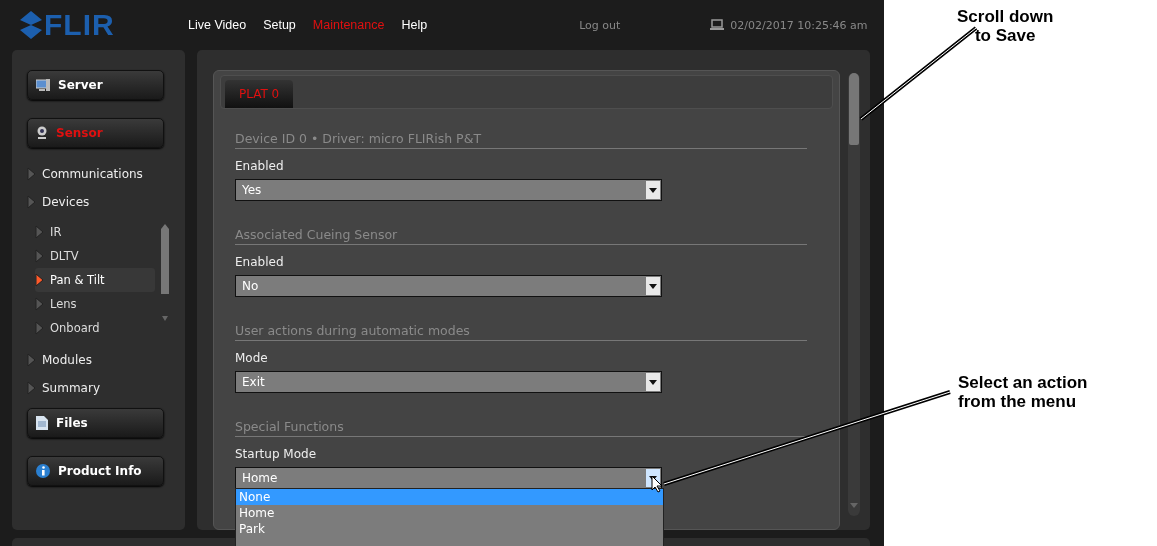 This screenshot has width=1157, height=546. What do you see at coordinates (42, 423) in the screenshot?
I see `document-icon` at bounding box center [42, 423].